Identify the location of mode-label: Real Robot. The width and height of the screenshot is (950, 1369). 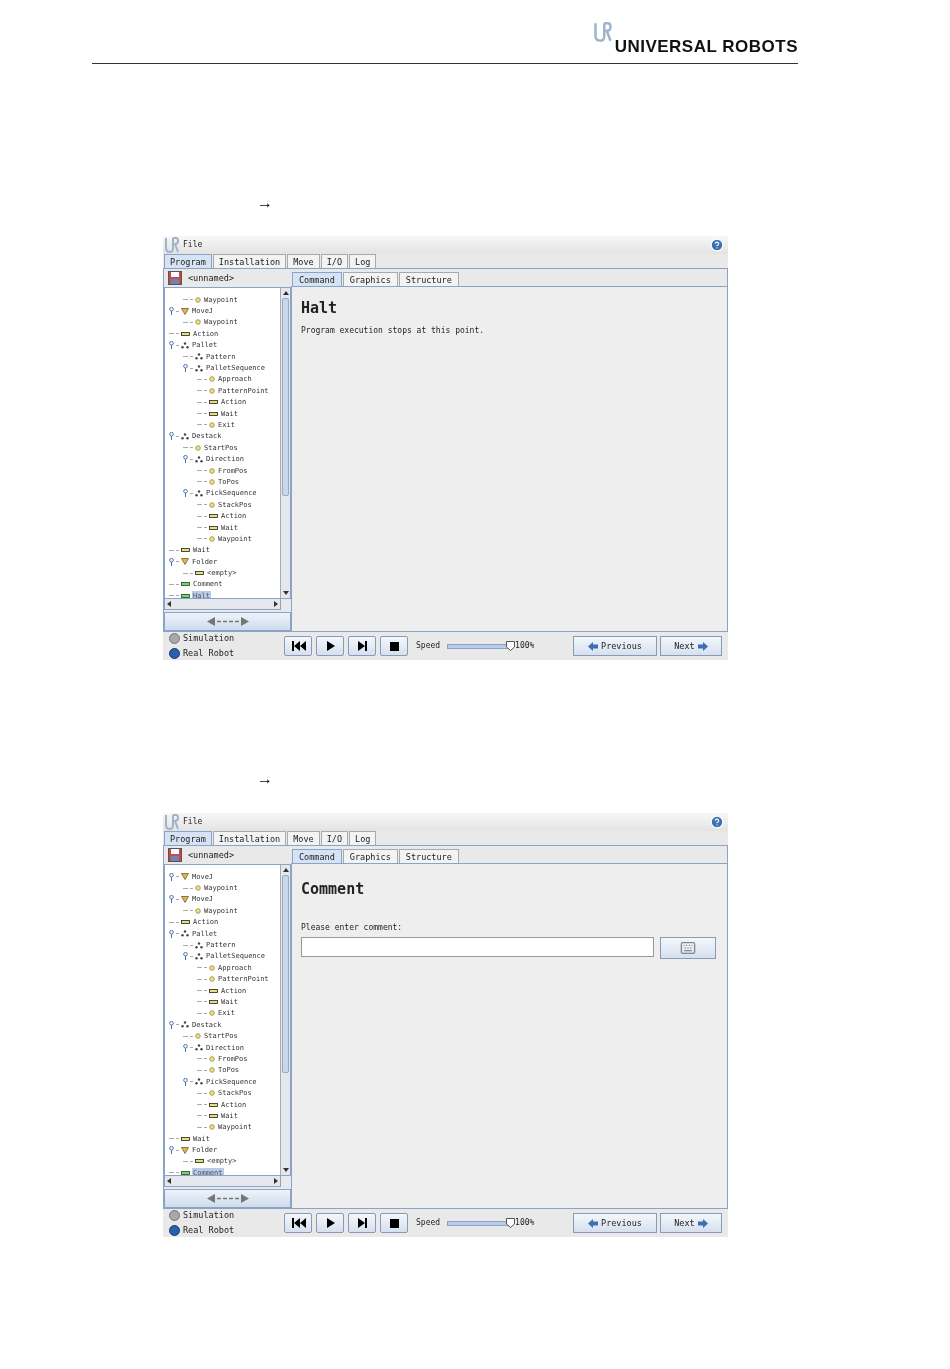
(209, 1230).